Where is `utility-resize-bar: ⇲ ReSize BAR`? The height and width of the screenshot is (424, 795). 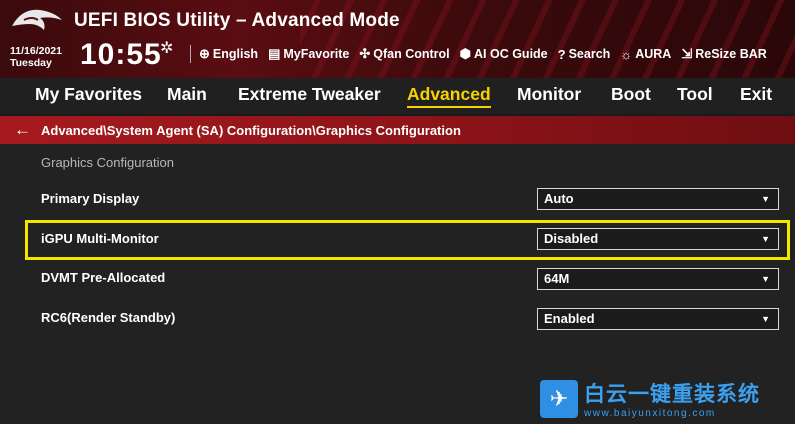
utility-resize-bar: ⇲ ReSize BAR is located at coordinates (723, 54).